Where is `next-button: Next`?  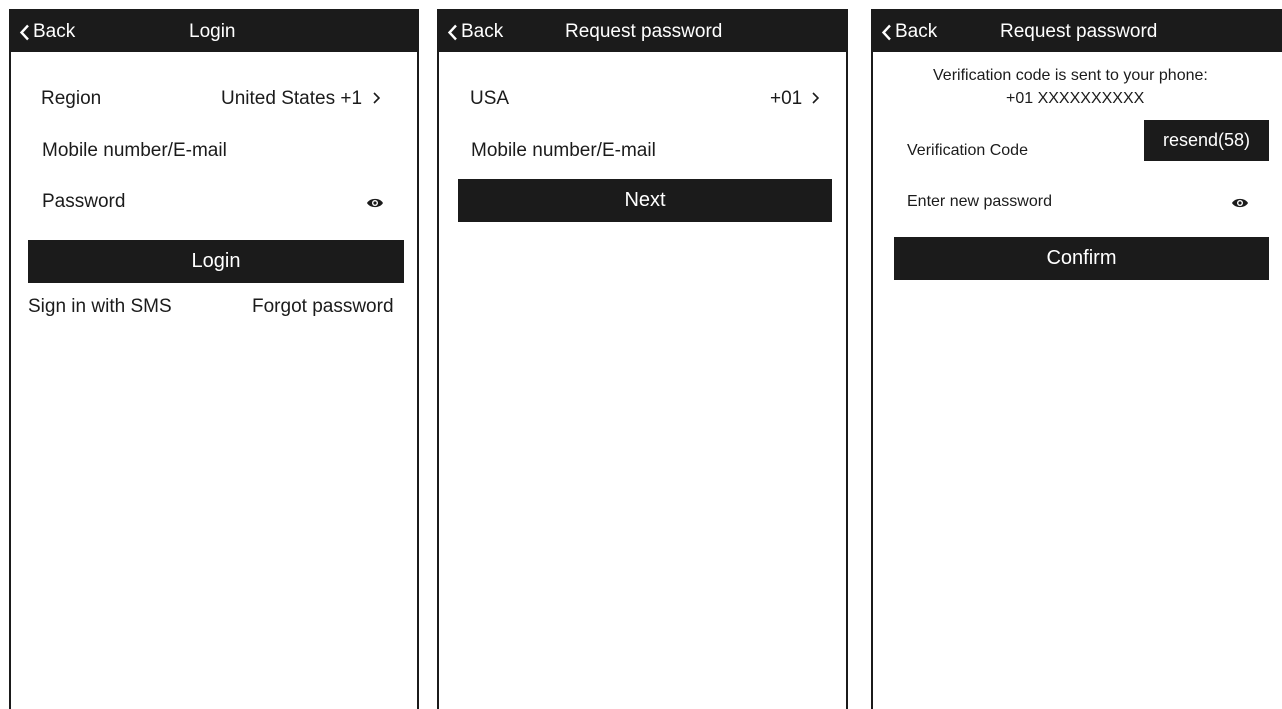 next-button: Next is located at coordinates (645, 200).